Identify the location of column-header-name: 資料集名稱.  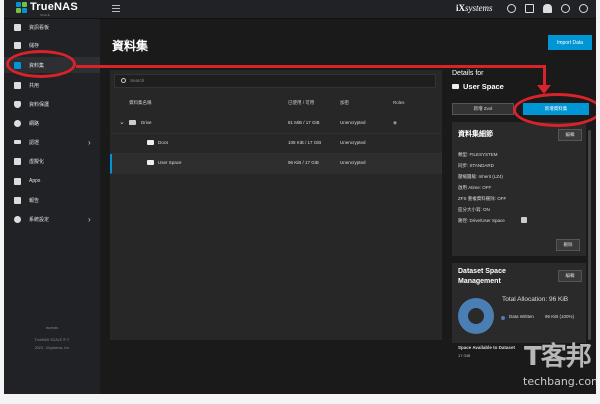
(140, 103).